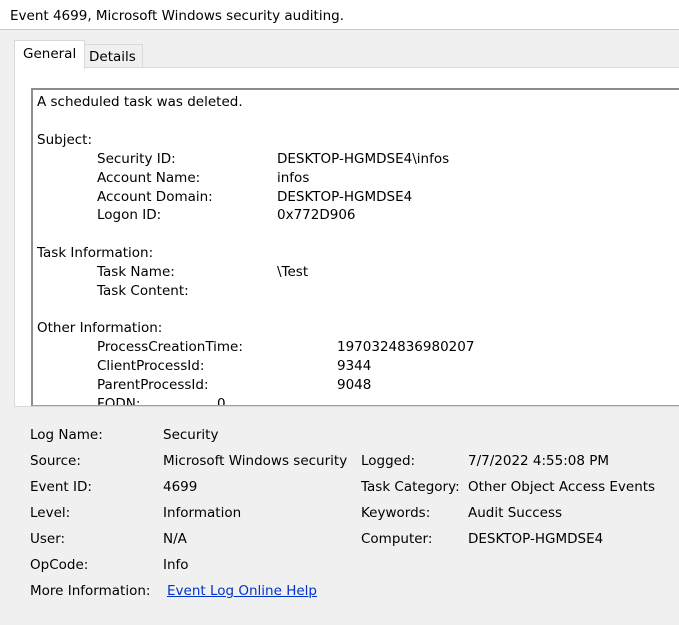  I want to click on parent-process-id-label: ParentProcessId:, so click(153, 385).